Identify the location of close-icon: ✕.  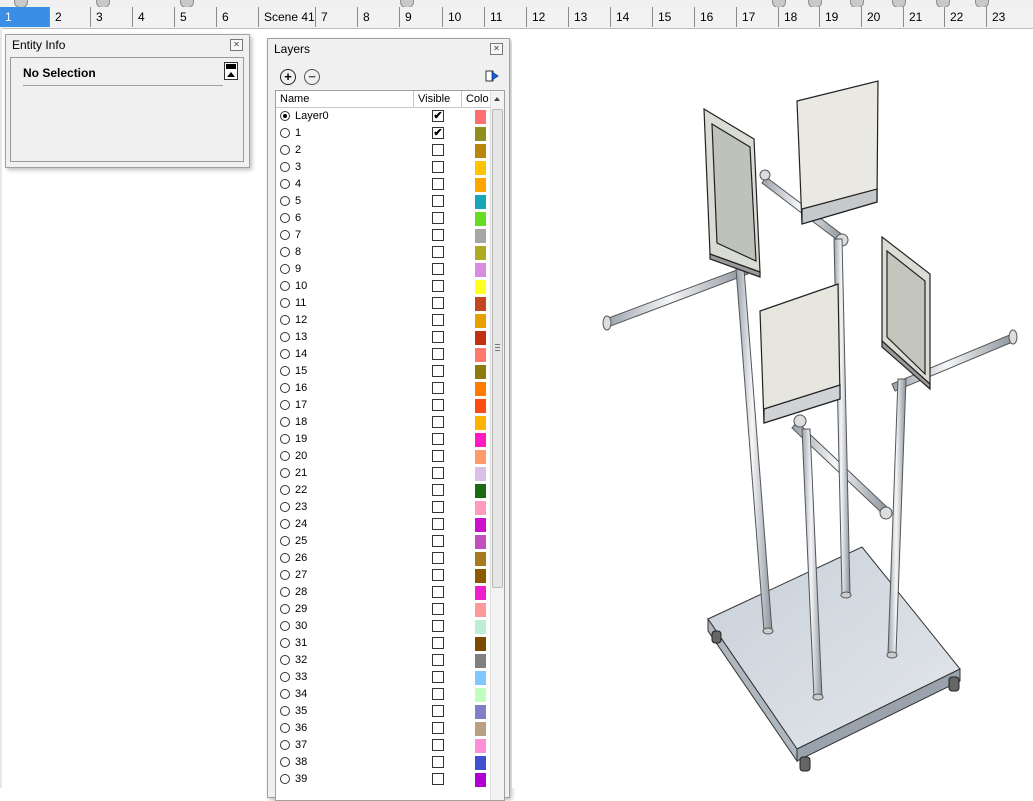
(496, 49).